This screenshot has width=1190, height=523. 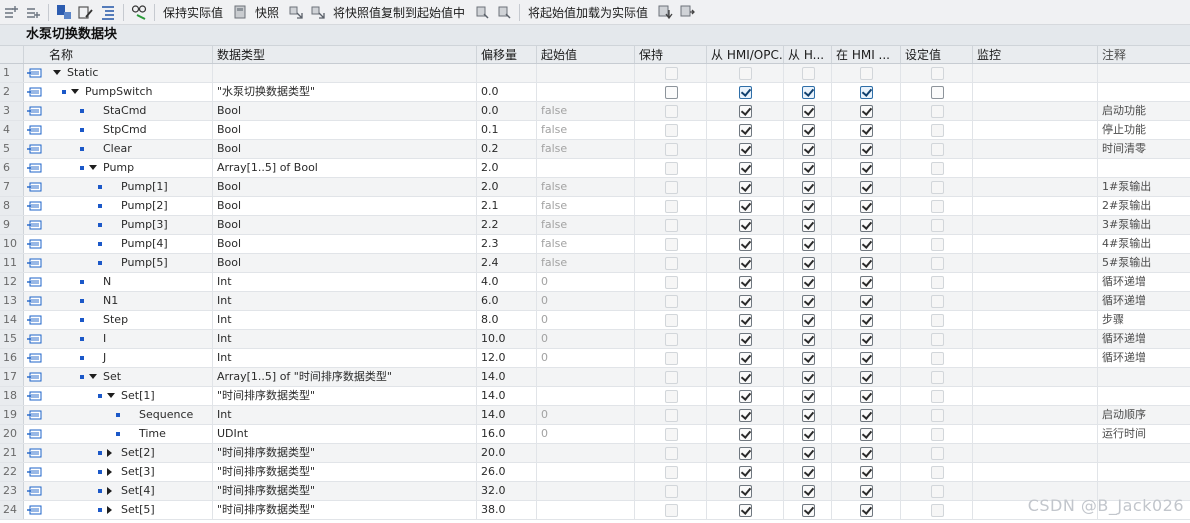 I want to click on edit-icon, so click(x=86, y=12).